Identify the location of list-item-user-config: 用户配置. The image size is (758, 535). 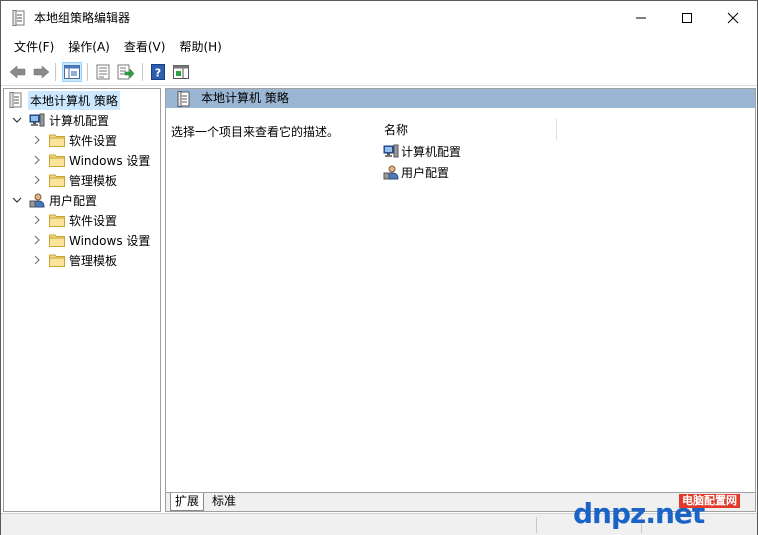
(416, 172).